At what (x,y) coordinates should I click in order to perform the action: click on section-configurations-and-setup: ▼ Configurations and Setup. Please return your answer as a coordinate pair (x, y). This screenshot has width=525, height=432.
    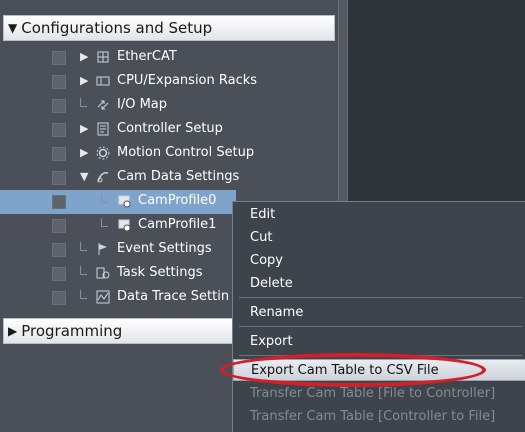
    Looking at the image, I should click on (169, 28).